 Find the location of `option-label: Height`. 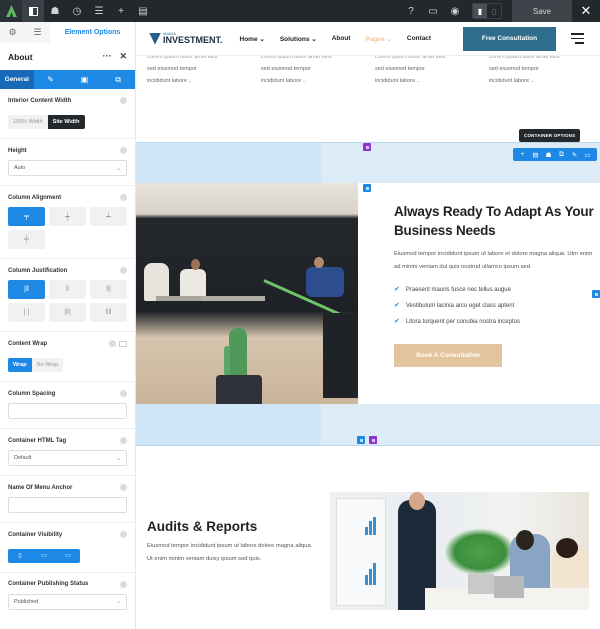

option-label: Height is located at coordinates (17, 150).